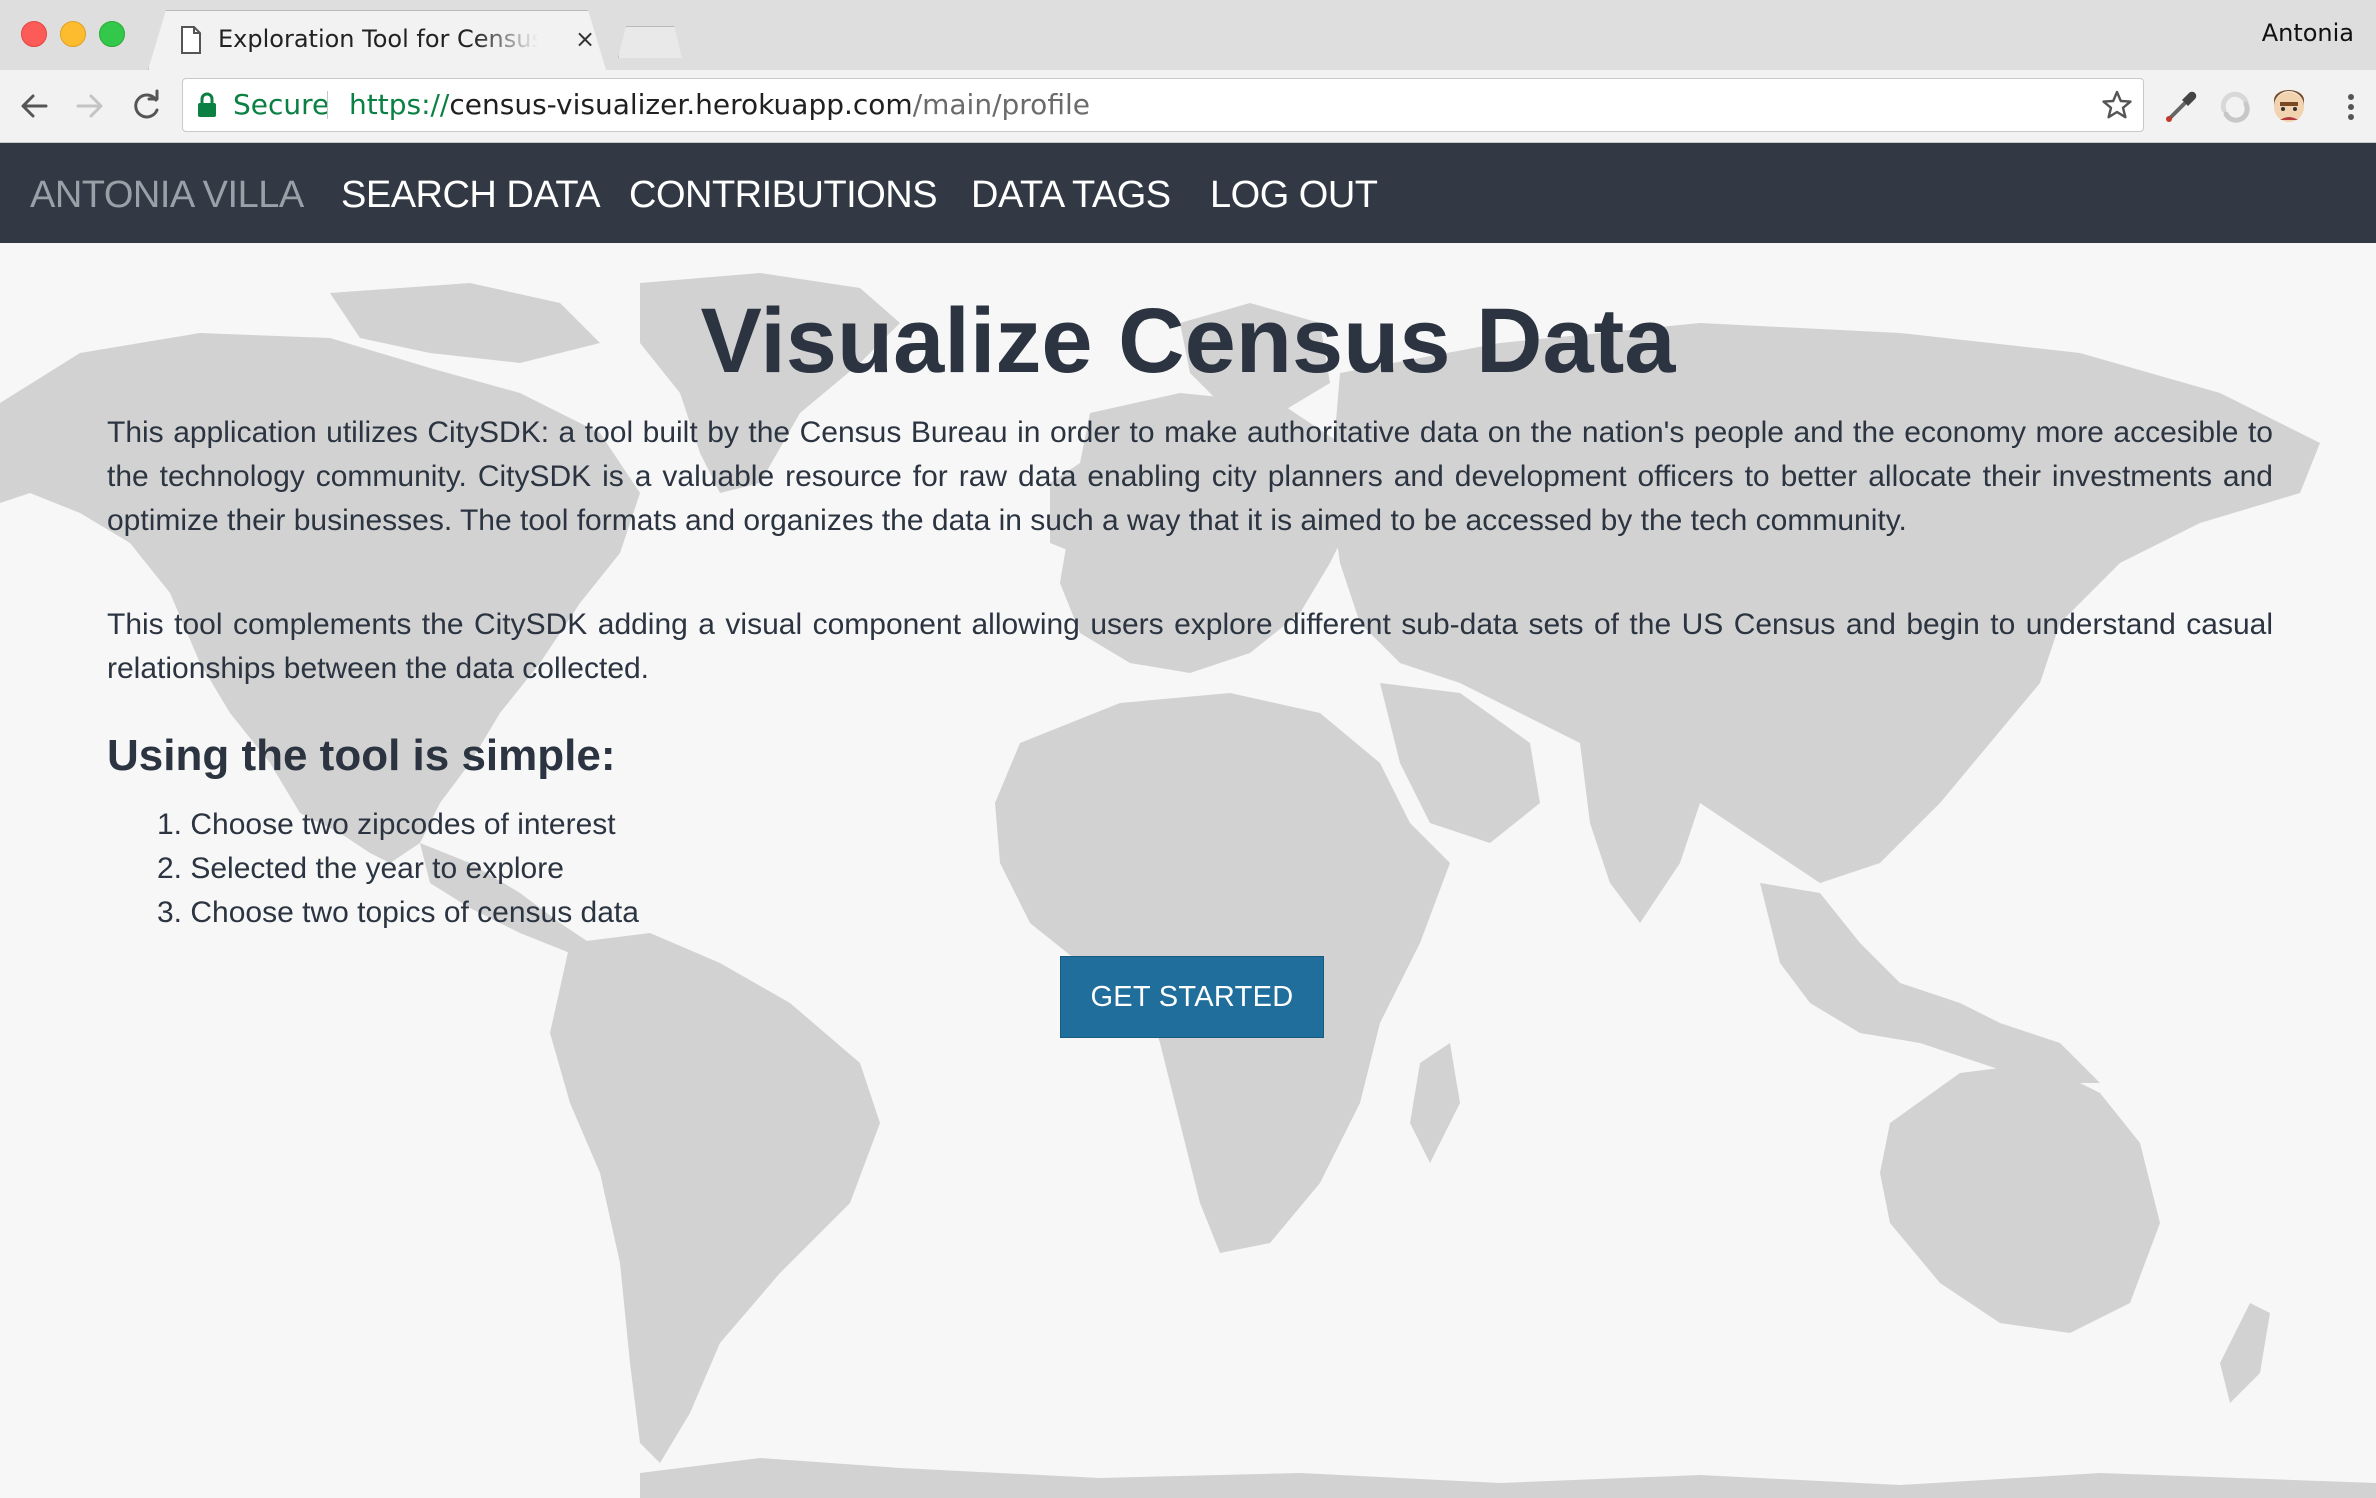 This screenshot has height=1498, width=2376. What do you see at coordinates (398, 912) in the screenshot?
I see `list-item: 3. Choose two topics of census data` at bounding box center [398, 912].